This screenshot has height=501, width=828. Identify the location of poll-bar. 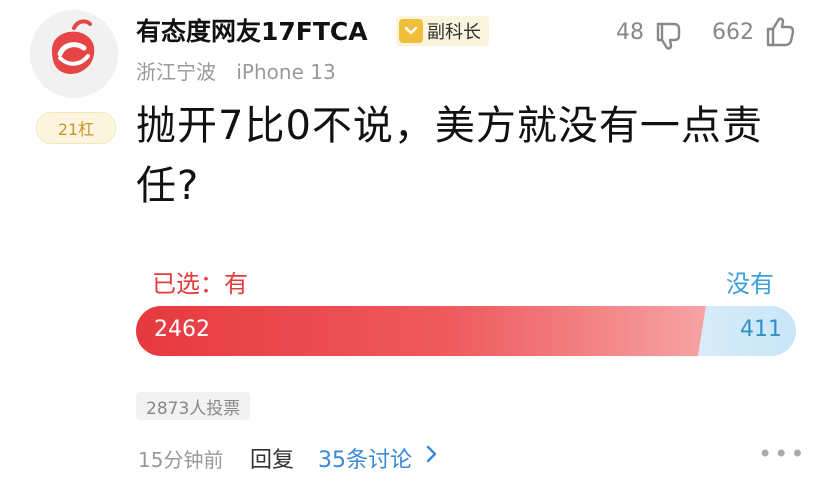
(466, 331).